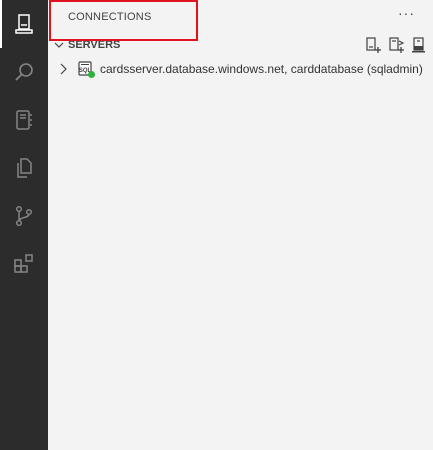 The width and height of the screenshot is (433, 450). I want to click on active-connections-icon, so click(418, 45).